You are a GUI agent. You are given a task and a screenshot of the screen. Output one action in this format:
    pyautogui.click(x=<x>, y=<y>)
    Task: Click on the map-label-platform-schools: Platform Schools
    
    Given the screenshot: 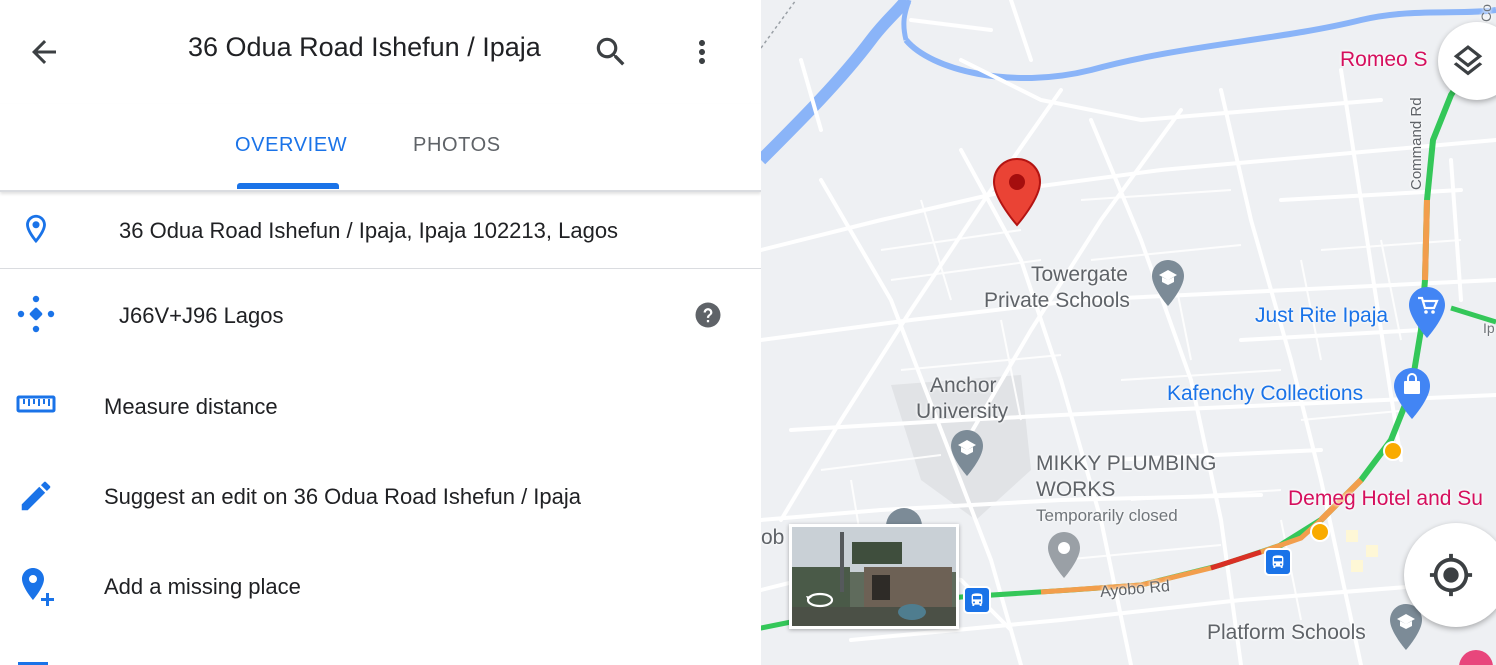 What is the action you would take?
    pyautogui.click(x=1286, y=633)
    